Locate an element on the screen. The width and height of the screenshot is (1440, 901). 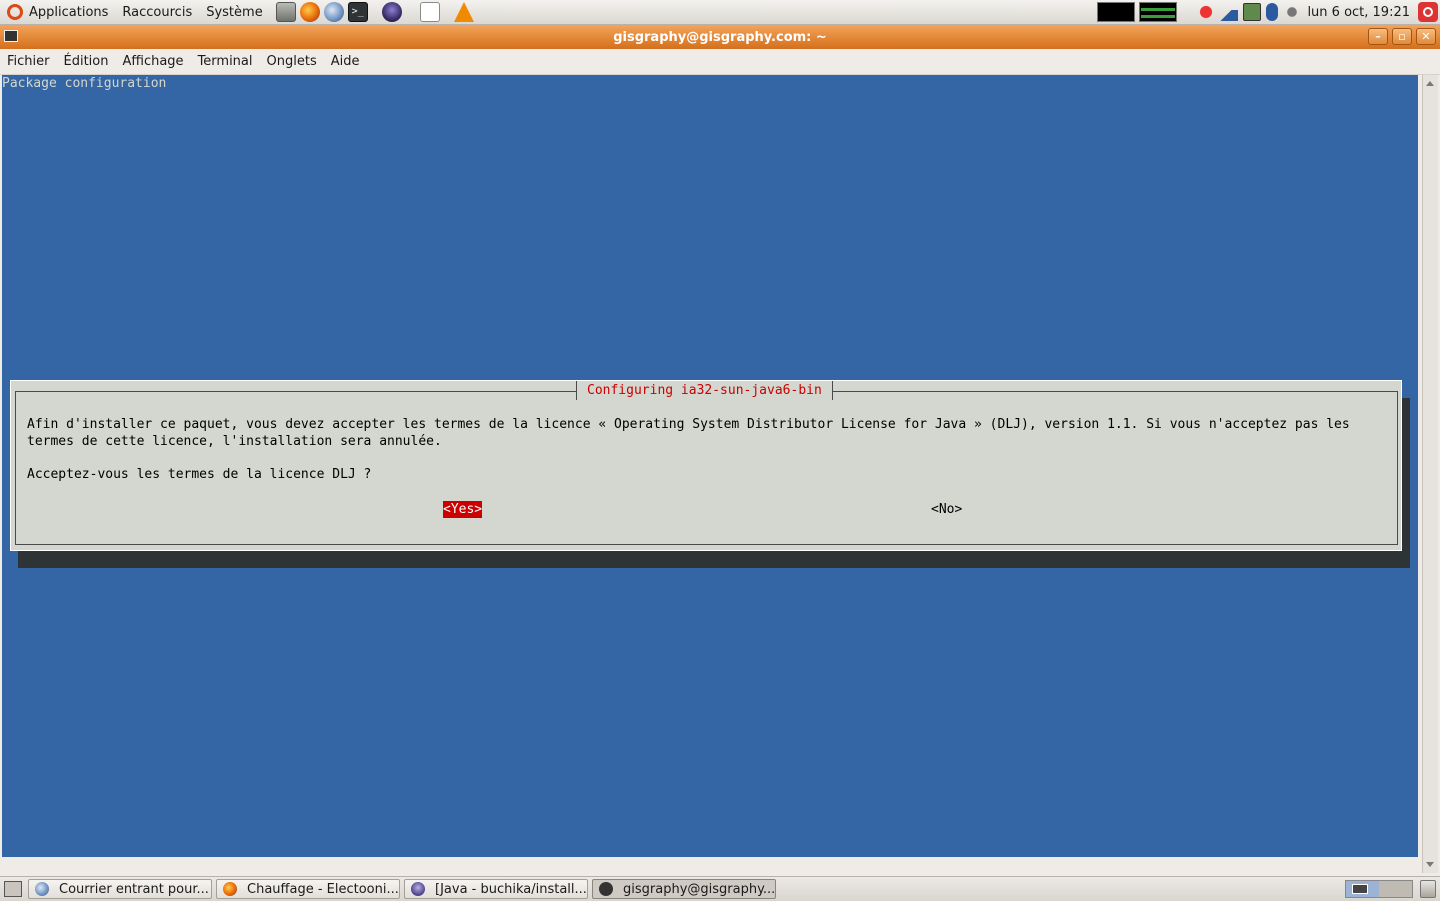
applications-menu: Applications is located at coordinates (57, 12).